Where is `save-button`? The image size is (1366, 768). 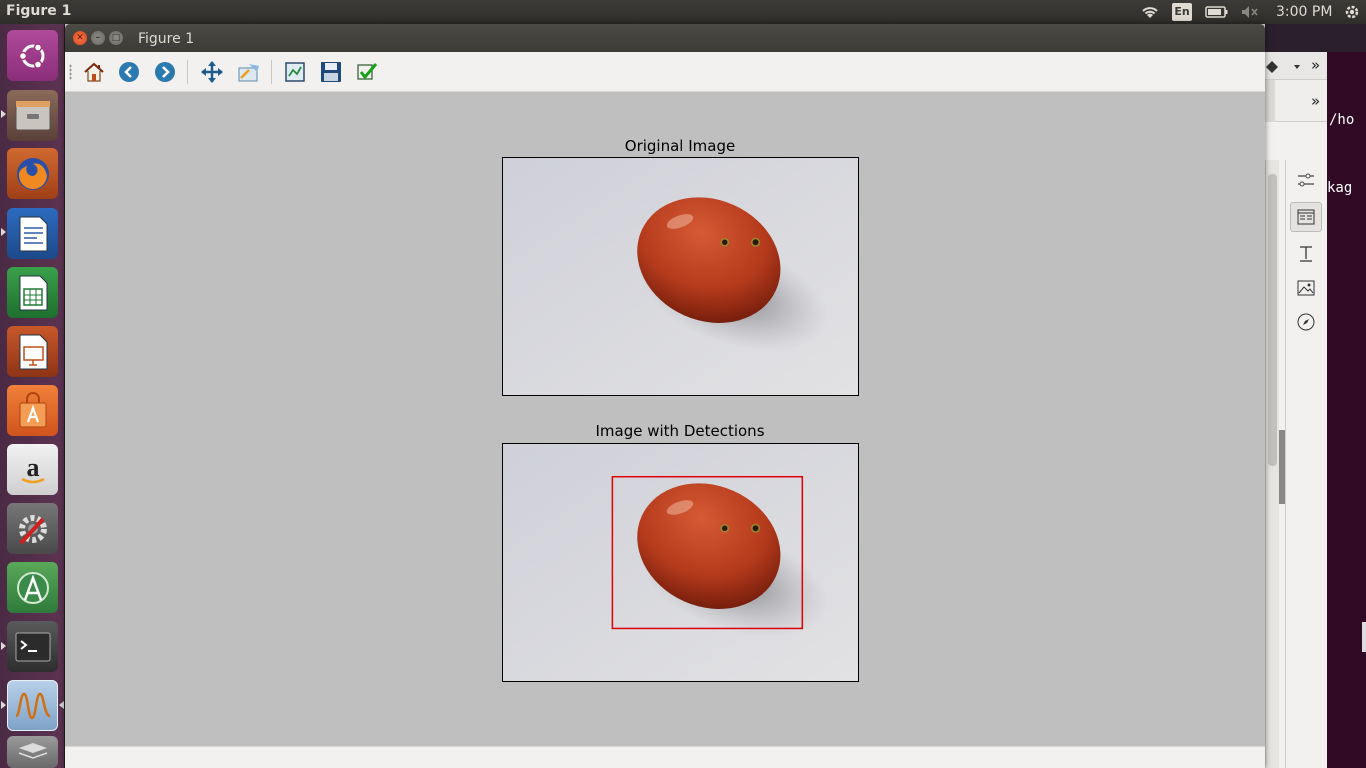 save-button is located at coordinates (331, 72).